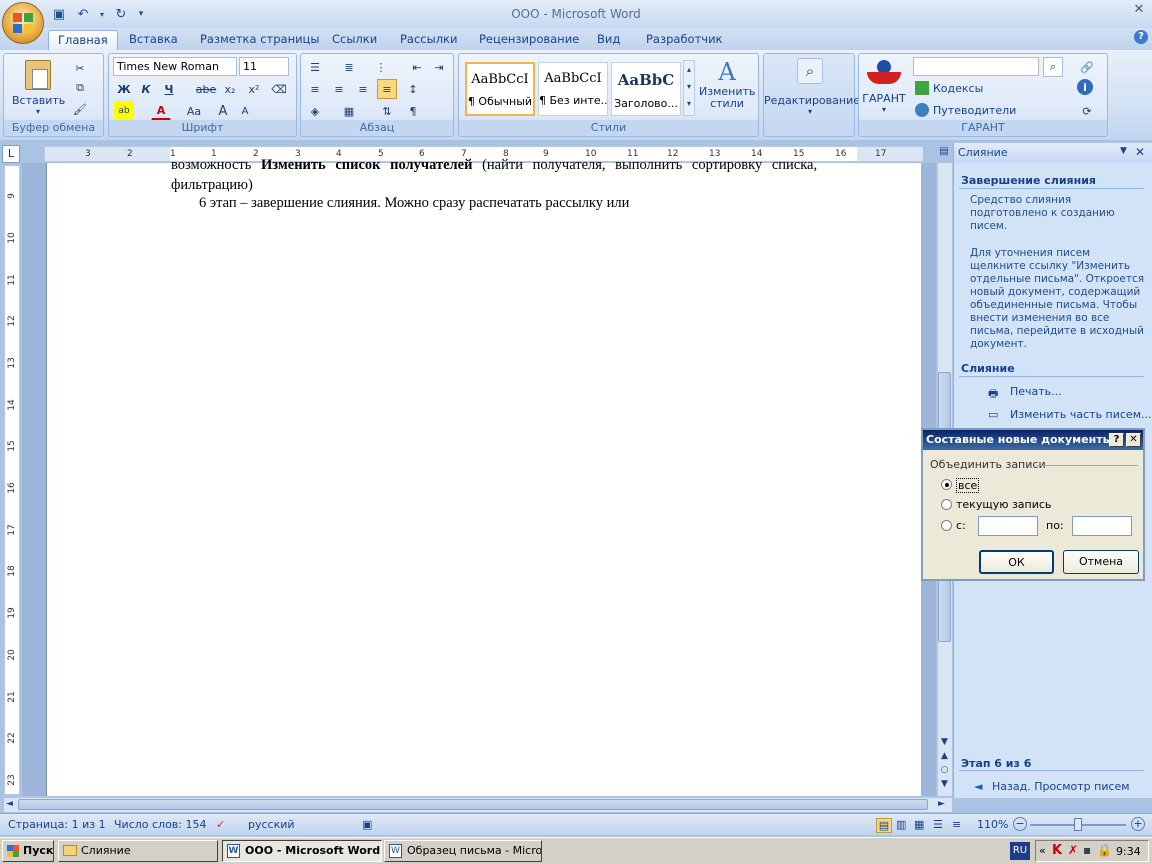 This screenshot has width=1152, height=864. Describe the element at coordinates (1133, 440) in the screenshot. I see `dialog-close-icon: ✕` at that location.